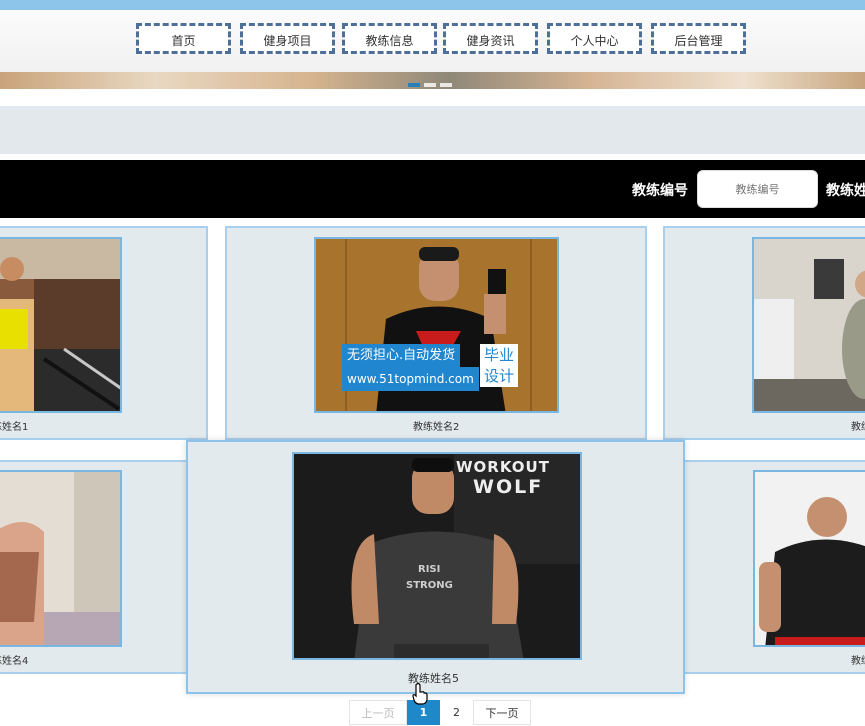  What do you see at coordinates (401, 356) in the screenshot?
I see `watermark-line1: 无须担心.自动发货` at bounding box center [401, 356].